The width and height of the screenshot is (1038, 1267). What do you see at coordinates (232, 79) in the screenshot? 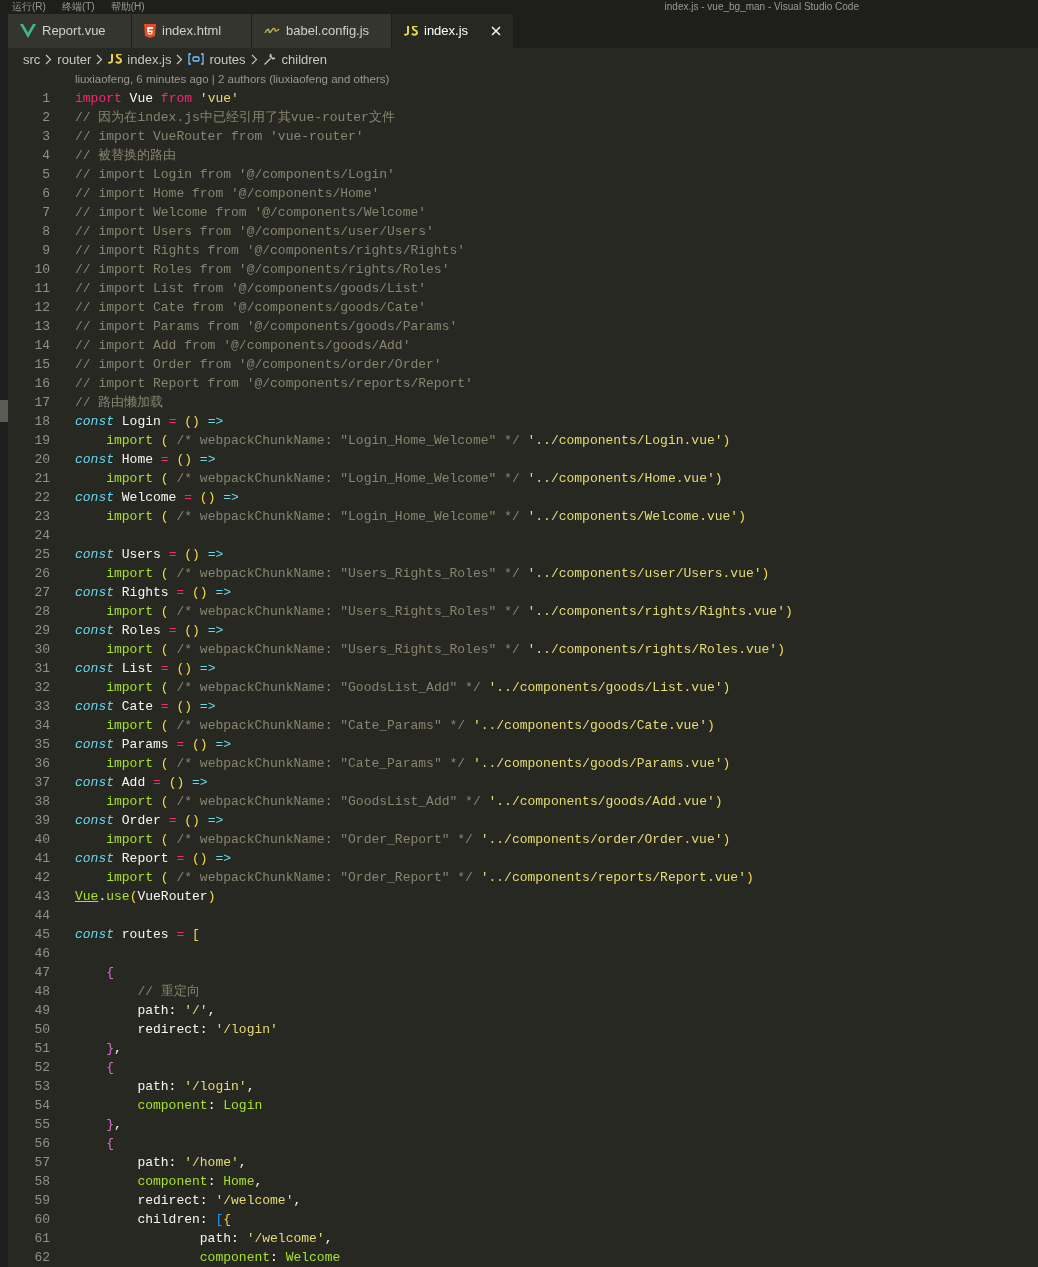
I see `codelens-text: liuxiaofeng, 6 minutes ago | 2 authors (liuxiaofeng and others)` at bounding box center [232, 79].